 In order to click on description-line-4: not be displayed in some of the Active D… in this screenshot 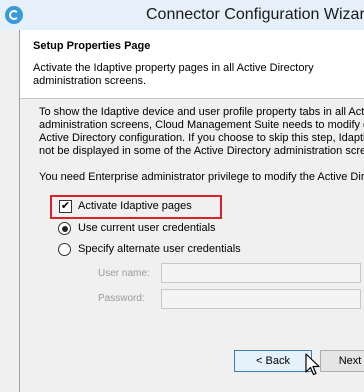, I will do `click(201, 151)`.